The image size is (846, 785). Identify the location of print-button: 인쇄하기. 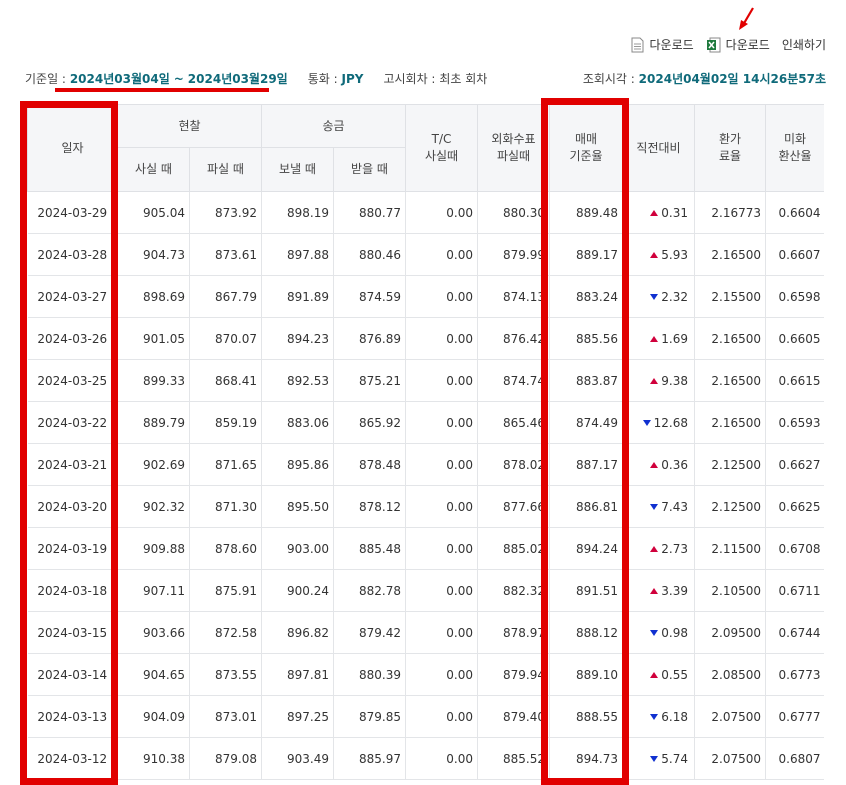
(804, 44).